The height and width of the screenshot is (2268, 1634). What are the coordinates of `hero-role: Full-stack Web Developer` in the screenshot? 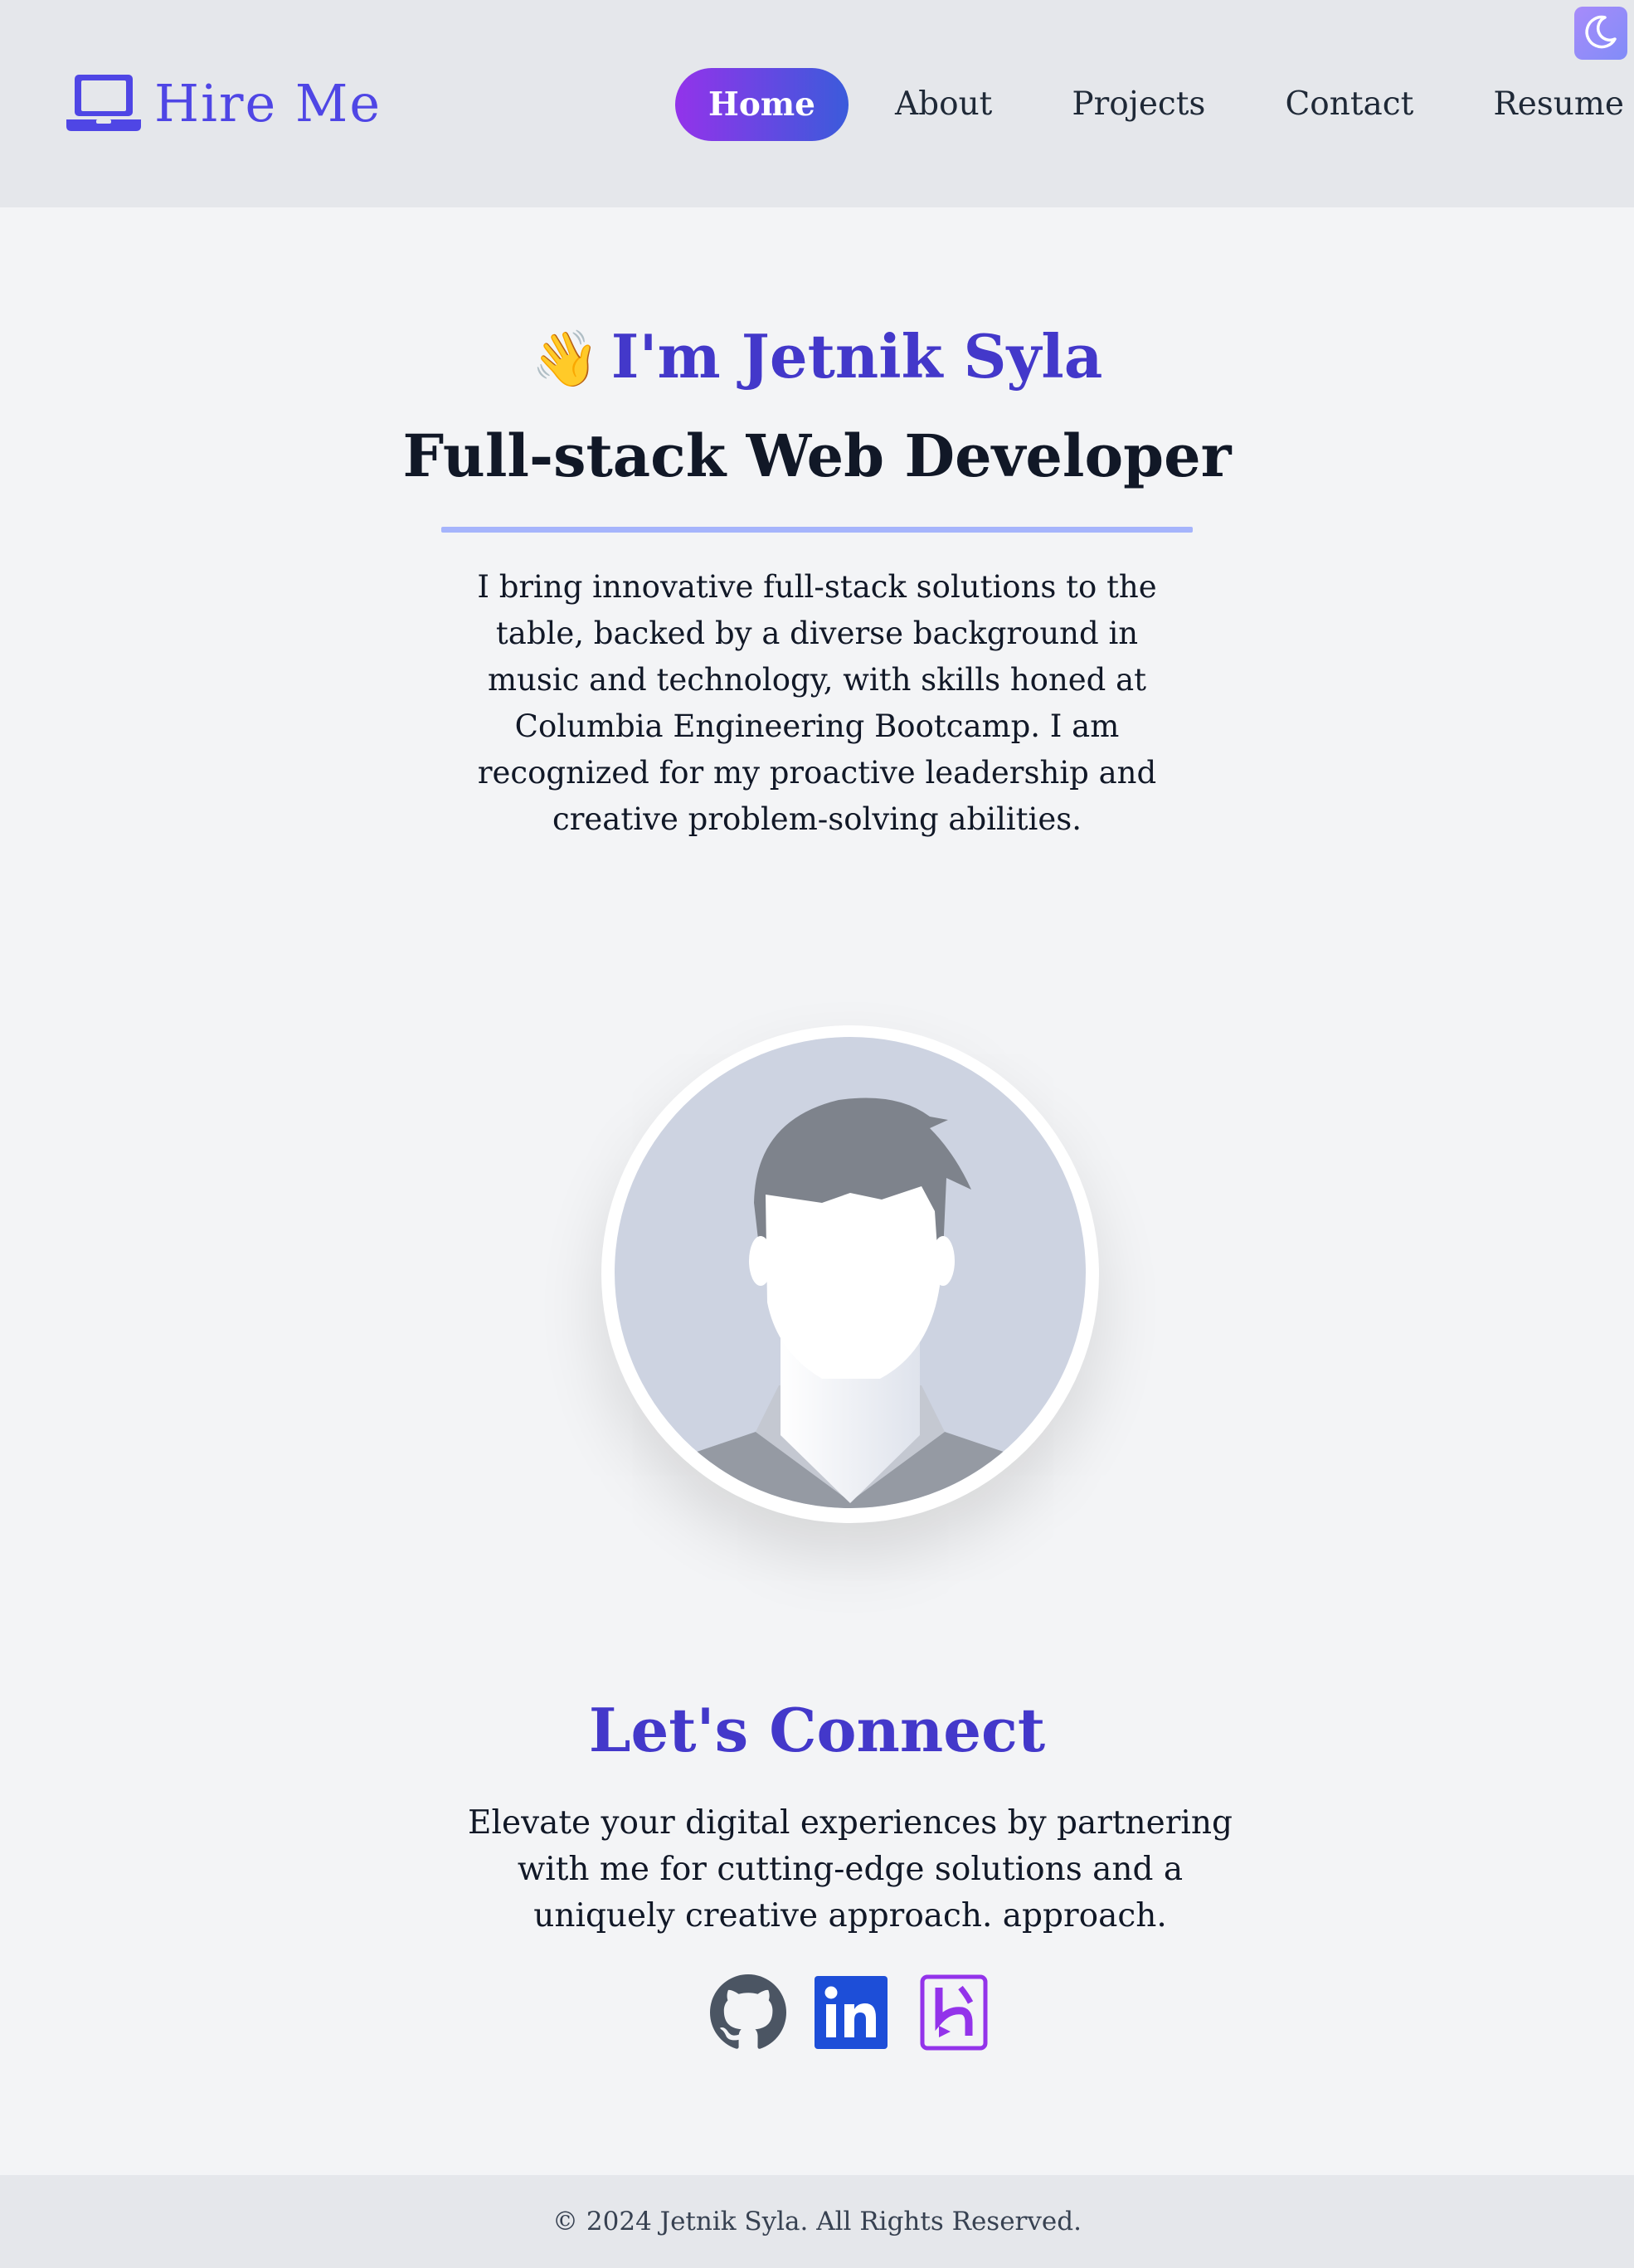 It's located at (817, 455).